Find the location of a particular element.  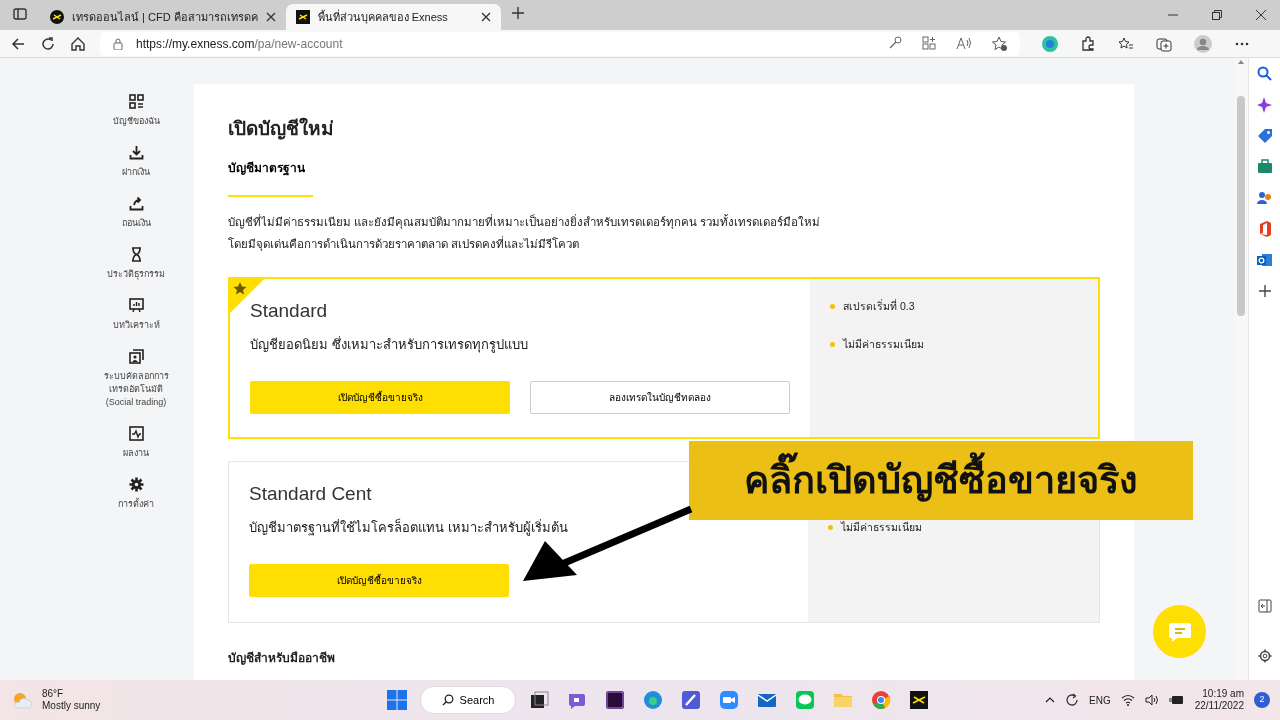

account-name: Standard Cent is located at coordinates (311, 493).